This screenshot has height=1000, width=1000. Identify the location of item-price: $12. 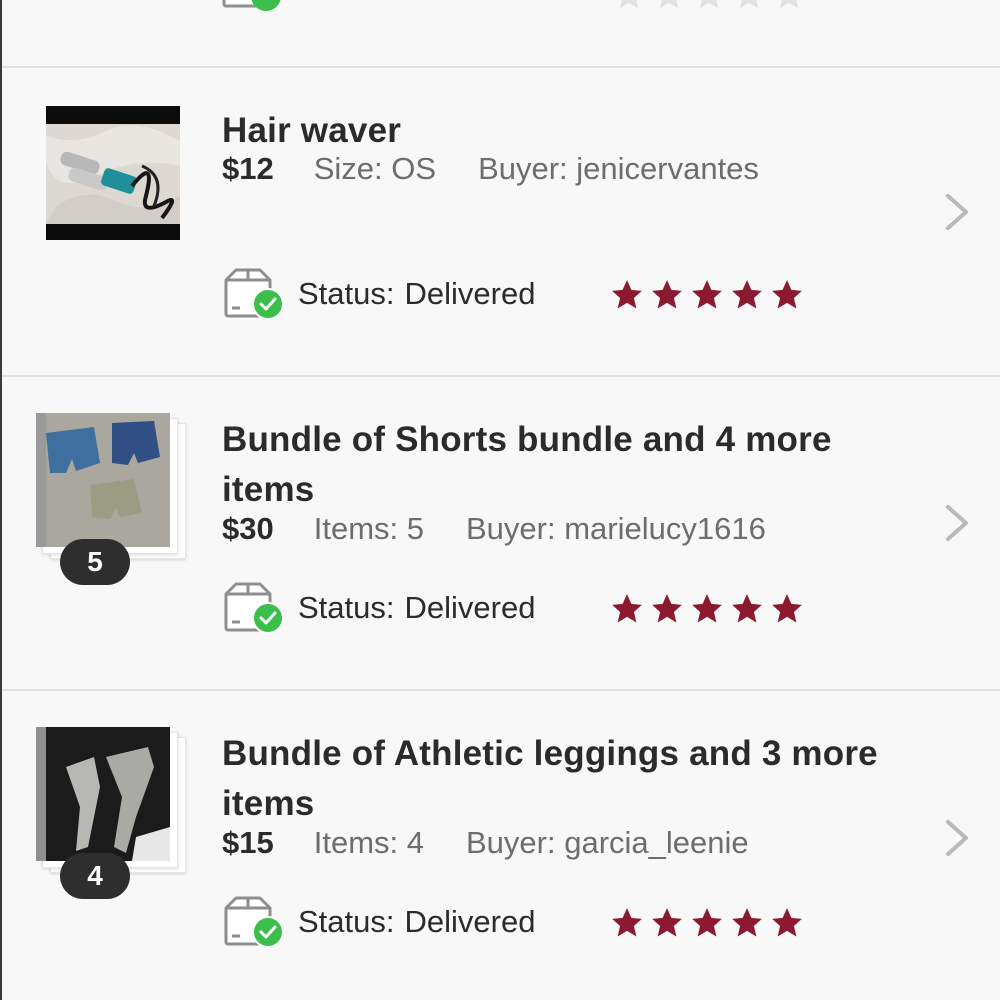
(248, 168).